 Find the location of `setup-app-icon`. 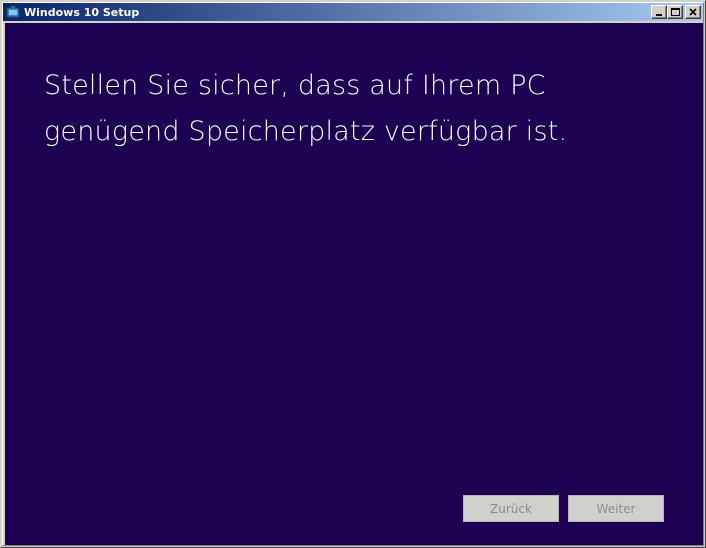

setup-app-icon is located at coordinates (13, 12).